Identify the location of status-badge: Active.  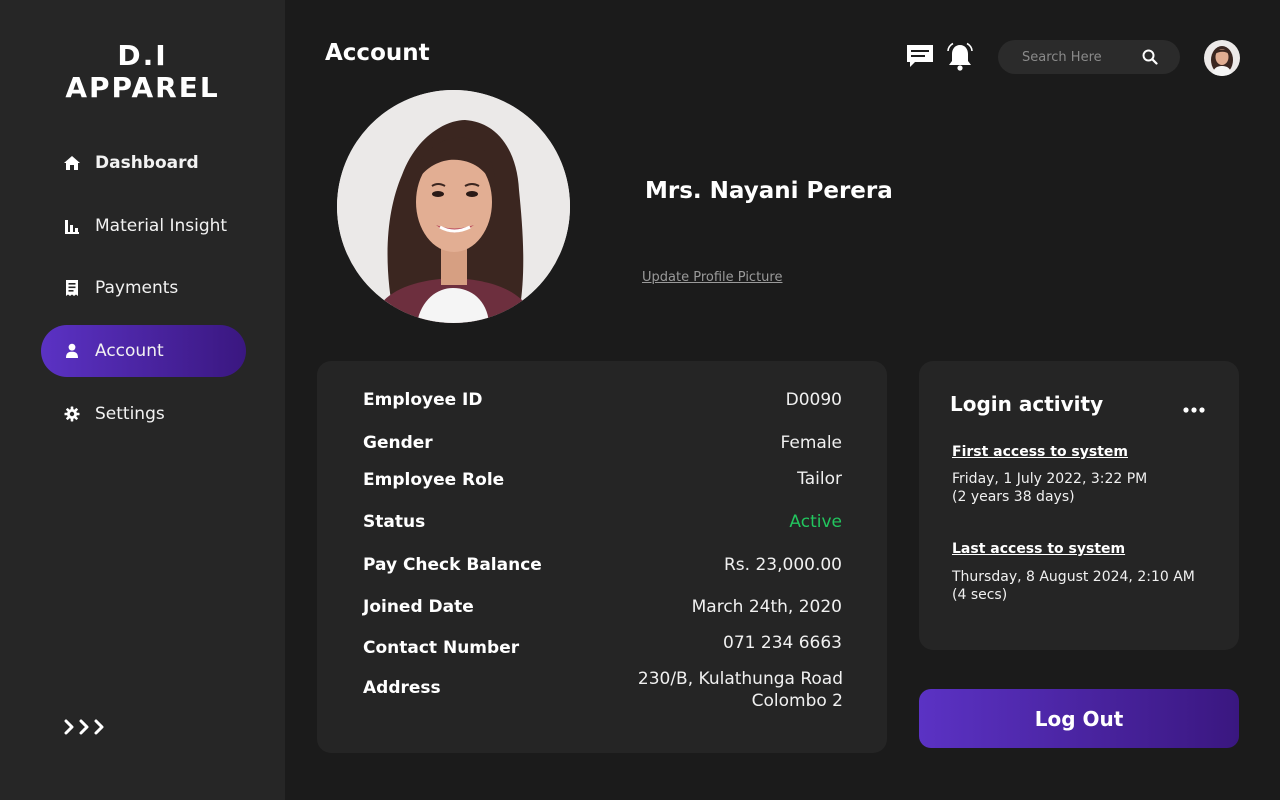
(815, 522).